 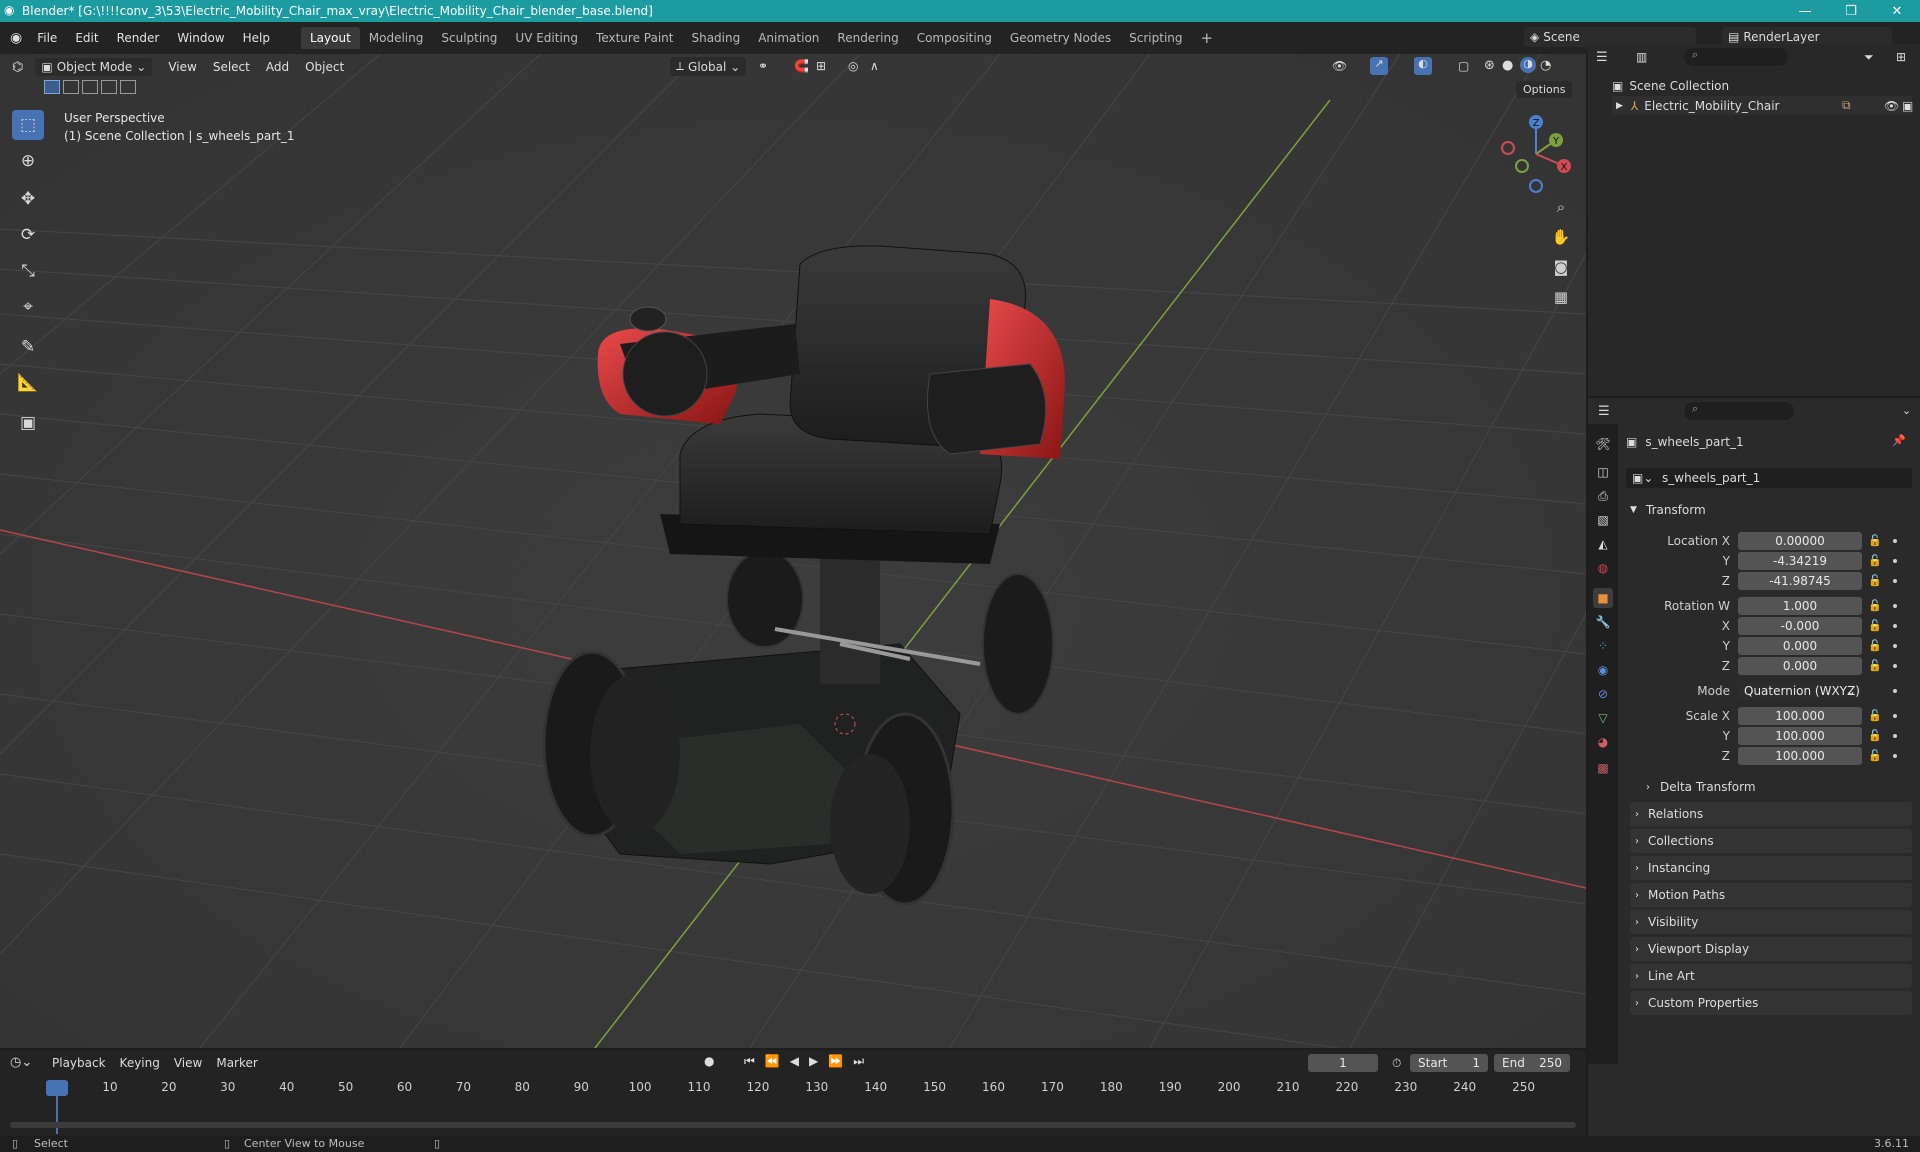 What do you see at coordinates (277, 67) in the screenshot?
I see `viewport-menu-add: Add` at bounding box center [277, 67].